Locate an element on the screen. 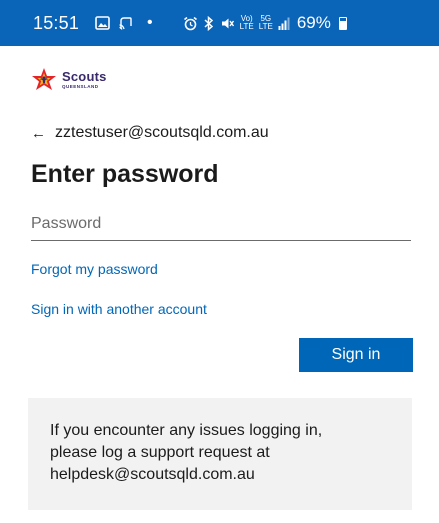 Image resolution: width=439 pixels, height=523 pixels. sign-in-another-account-link: Sign in with another account is located at coordinates (119, 309).